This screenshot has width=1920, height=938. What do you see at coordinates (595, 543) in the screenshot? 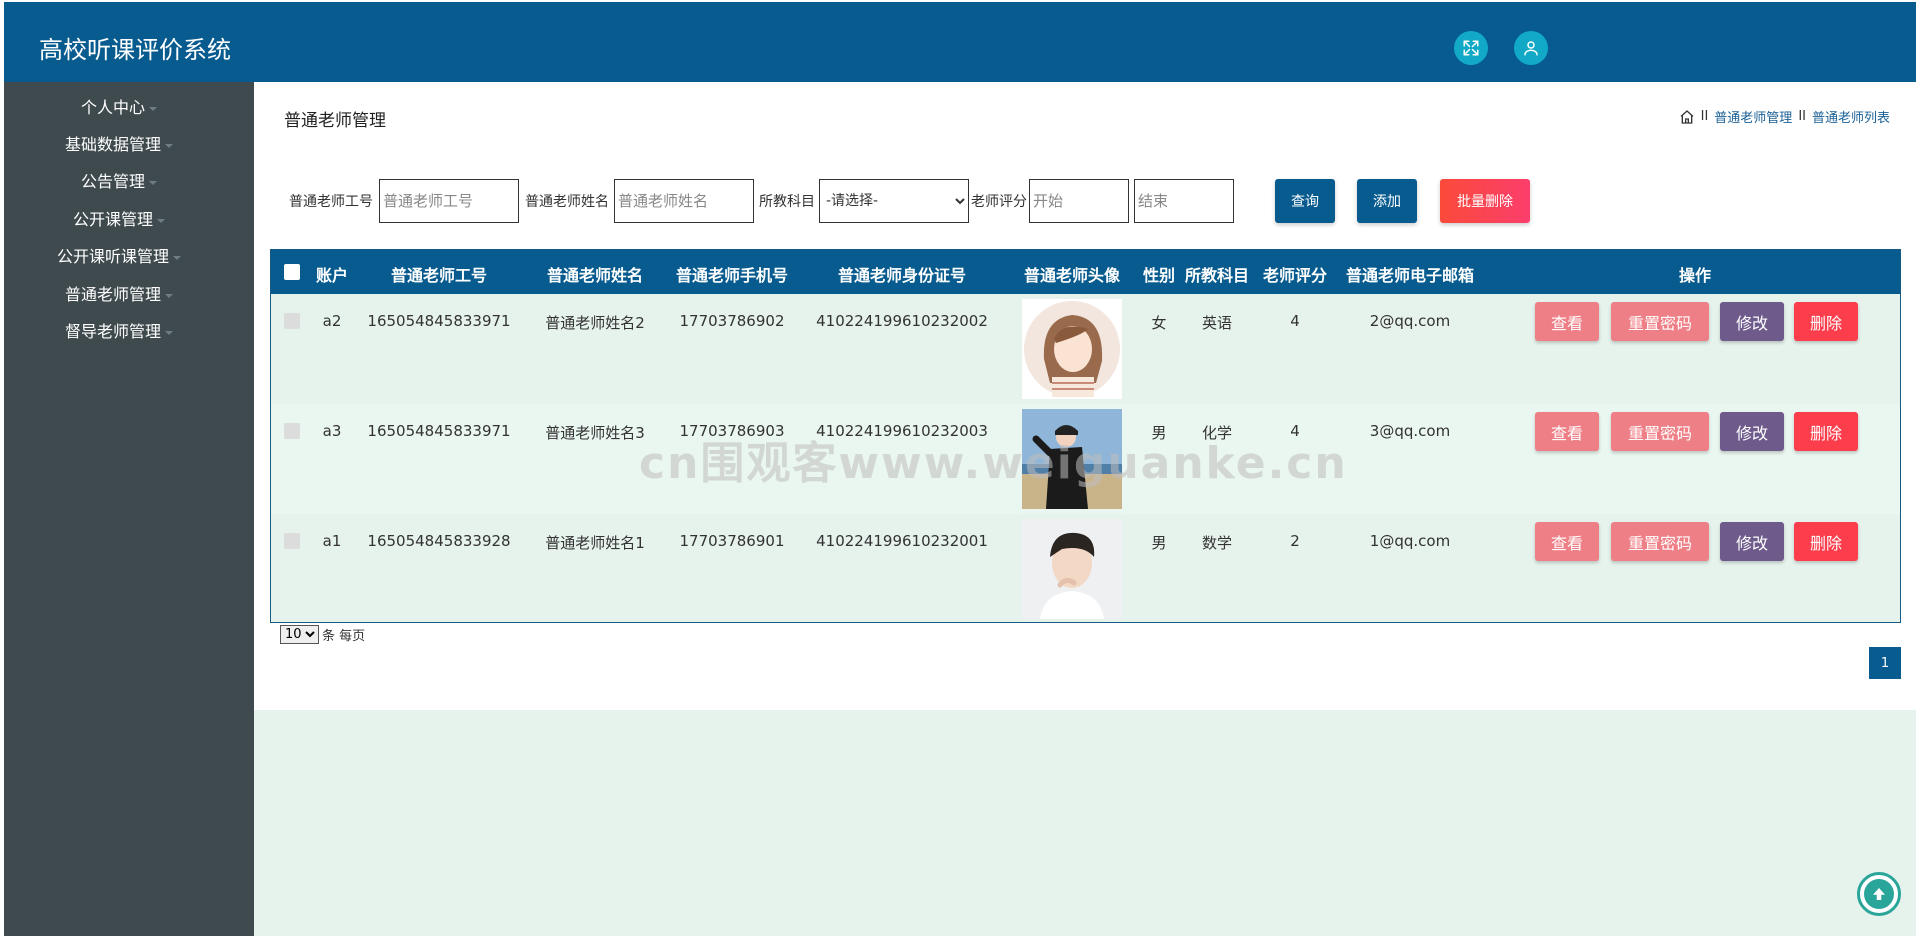
I see `cell-name: 普通老师姓名1` at bounding box center [595, 543].